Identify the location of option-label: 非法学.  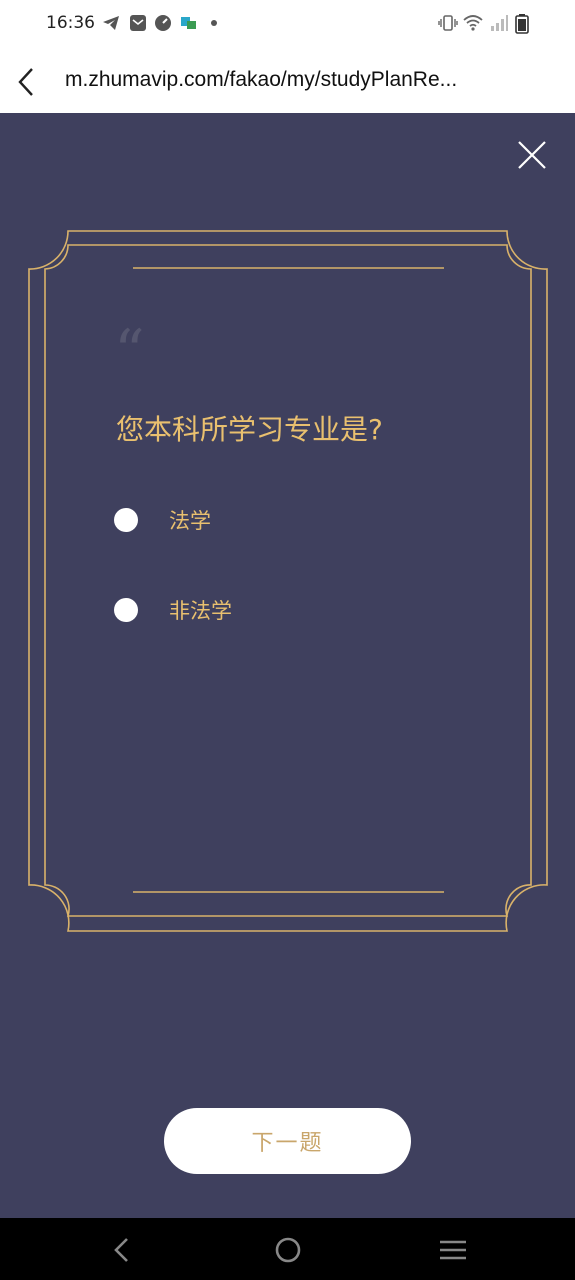
(200, 611).